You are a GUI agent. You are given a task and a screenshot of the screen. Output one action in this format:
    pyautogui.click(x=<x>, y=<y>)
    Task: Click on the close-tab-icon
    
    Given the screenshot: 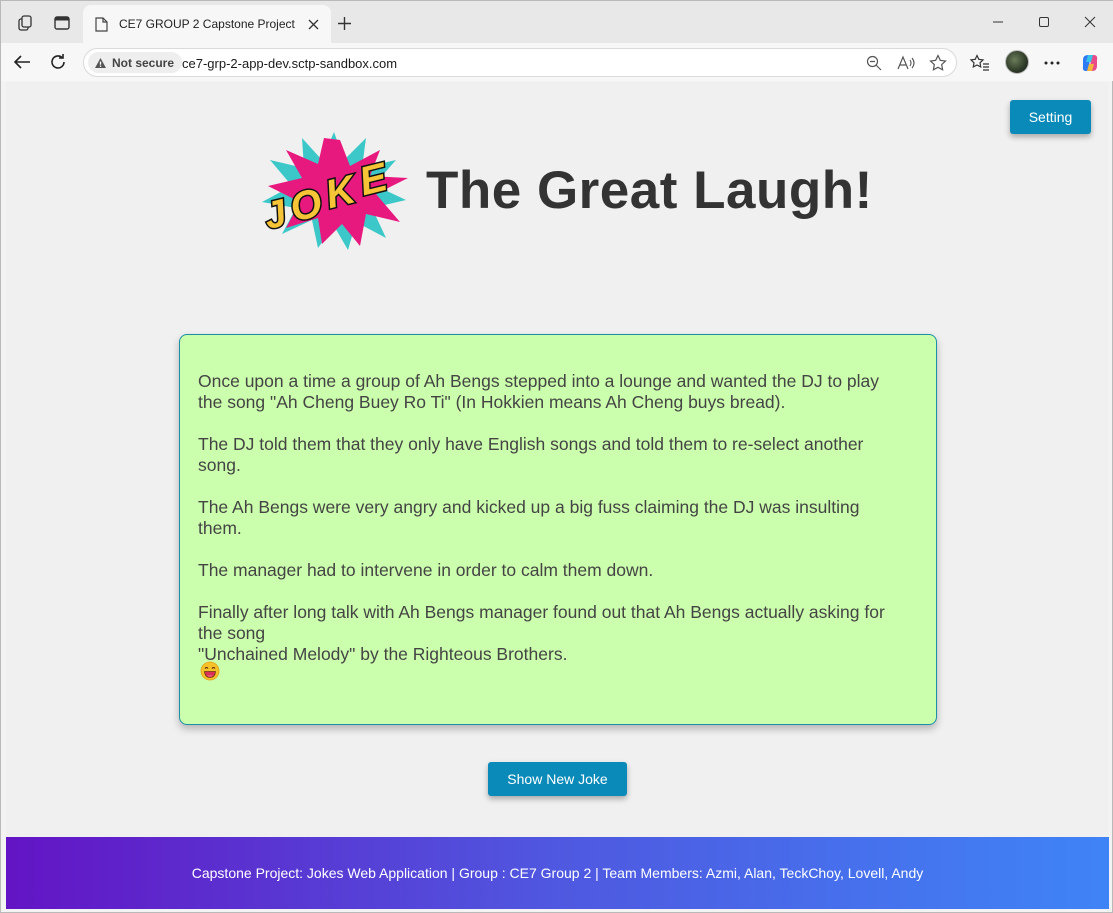 What is the action you would take?
    pyautogui.click(x=313, y=24)
    